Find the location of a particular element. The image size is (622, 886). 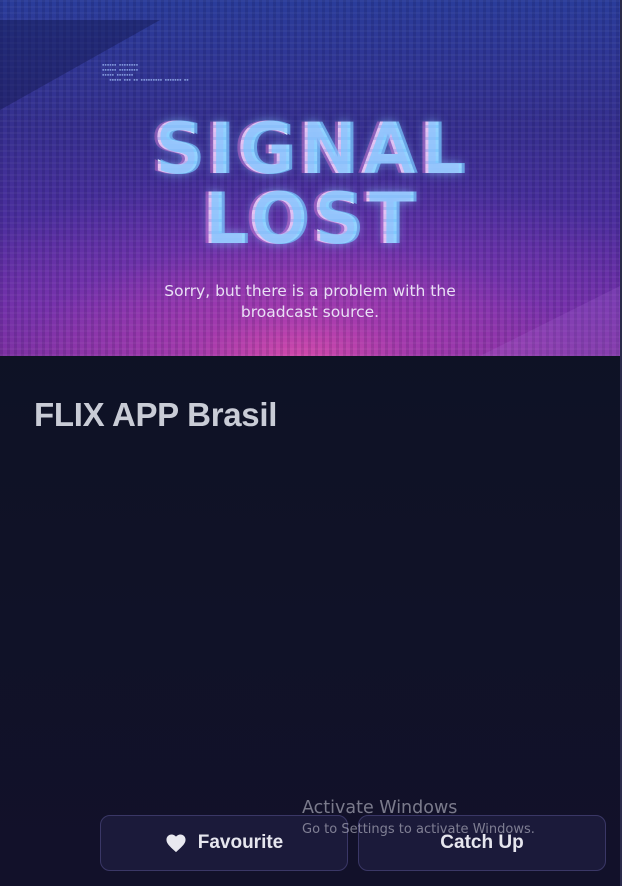

signal-lost-heading-line2: LOST is located at coordinates (310, 219).